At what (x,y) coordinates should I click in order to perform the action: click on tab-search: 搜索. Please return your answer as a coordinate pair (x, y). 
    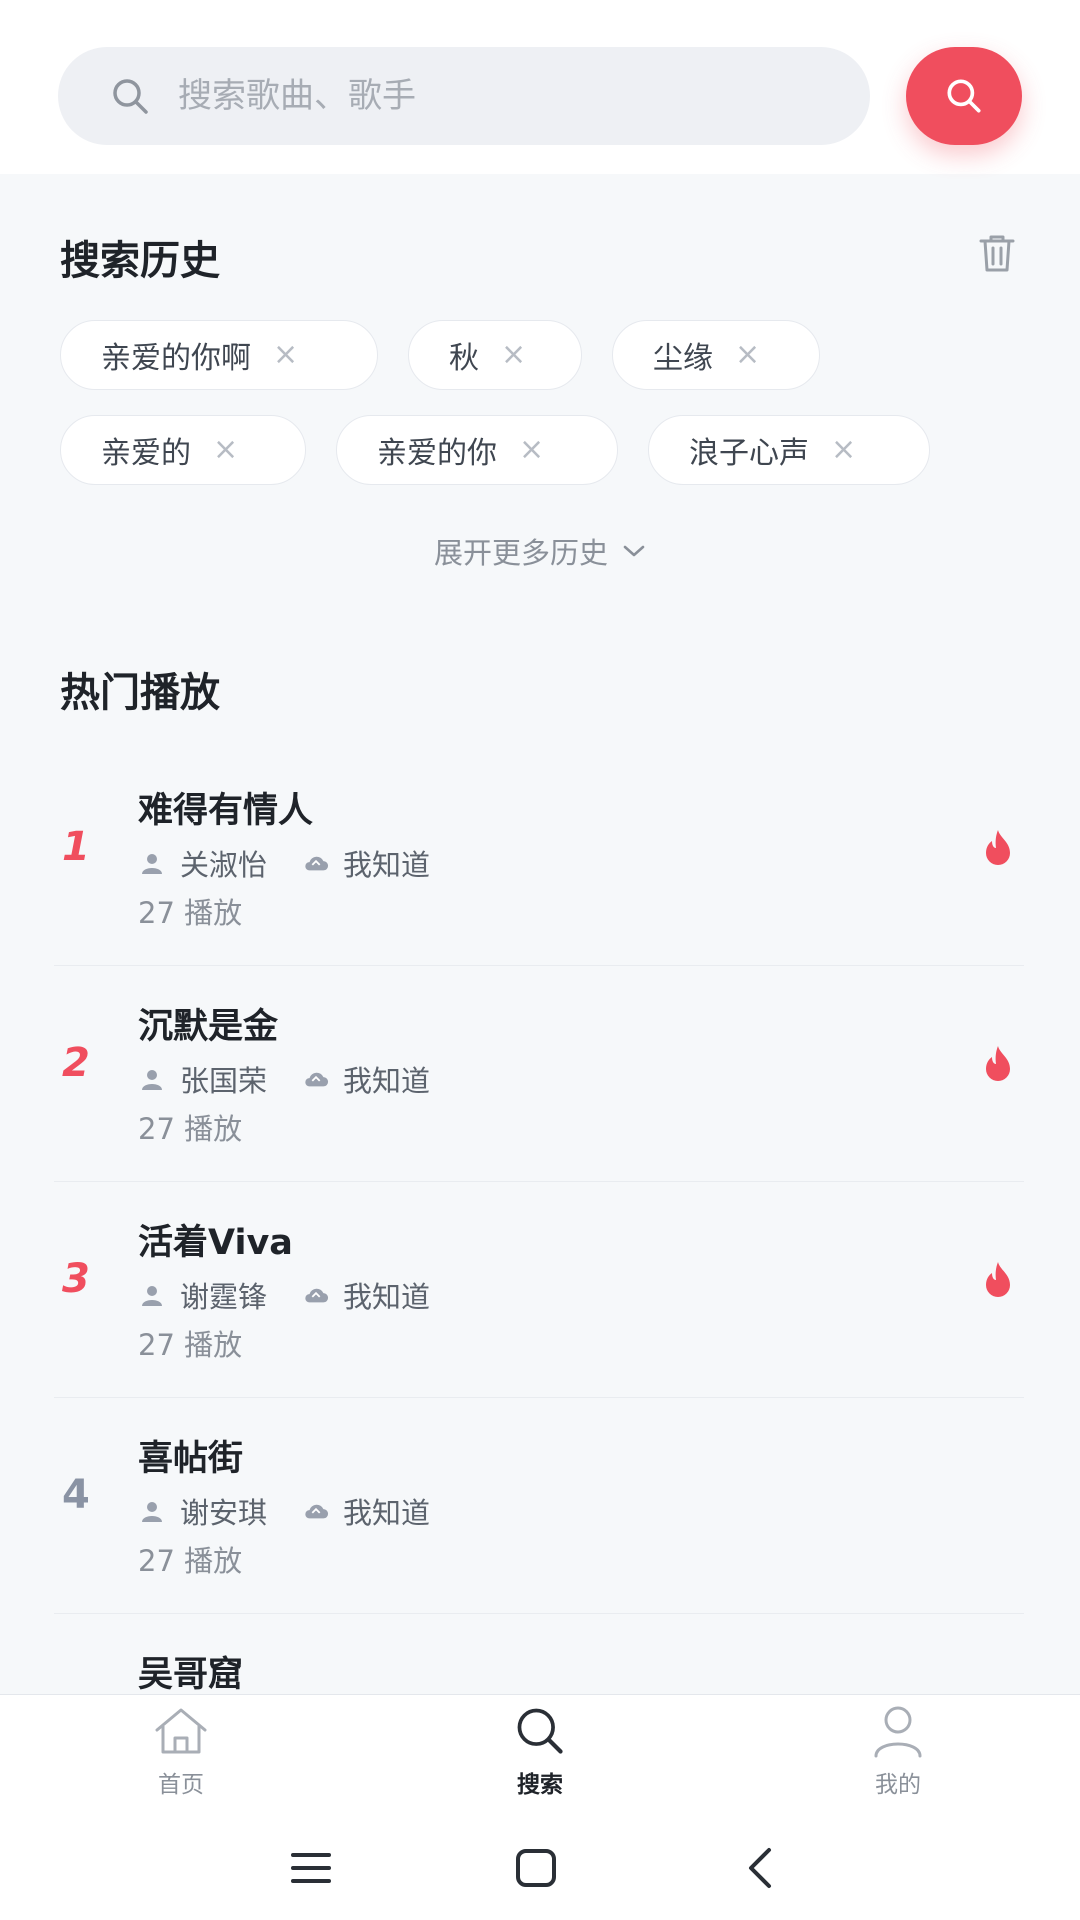
    Looking at the image, I should click on (540, 1756).